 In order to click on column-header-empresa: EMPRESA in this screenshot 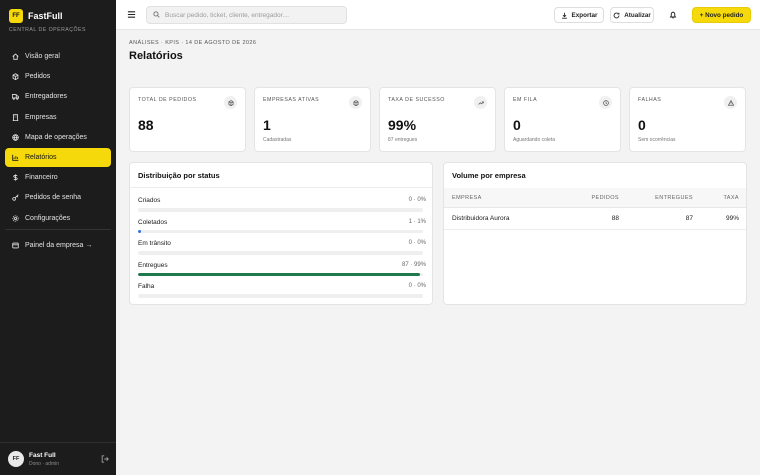, I will do `click(467, 198)`.